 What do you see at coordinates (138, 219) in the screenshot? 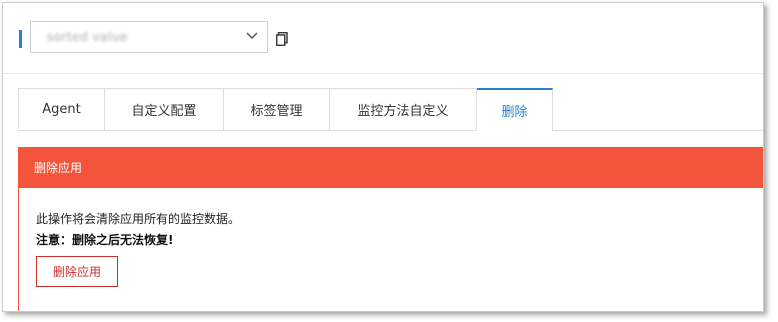
I see `delete-description: 此操作将会清除应用所有的监控数据。` at bounding box center [138, 219].